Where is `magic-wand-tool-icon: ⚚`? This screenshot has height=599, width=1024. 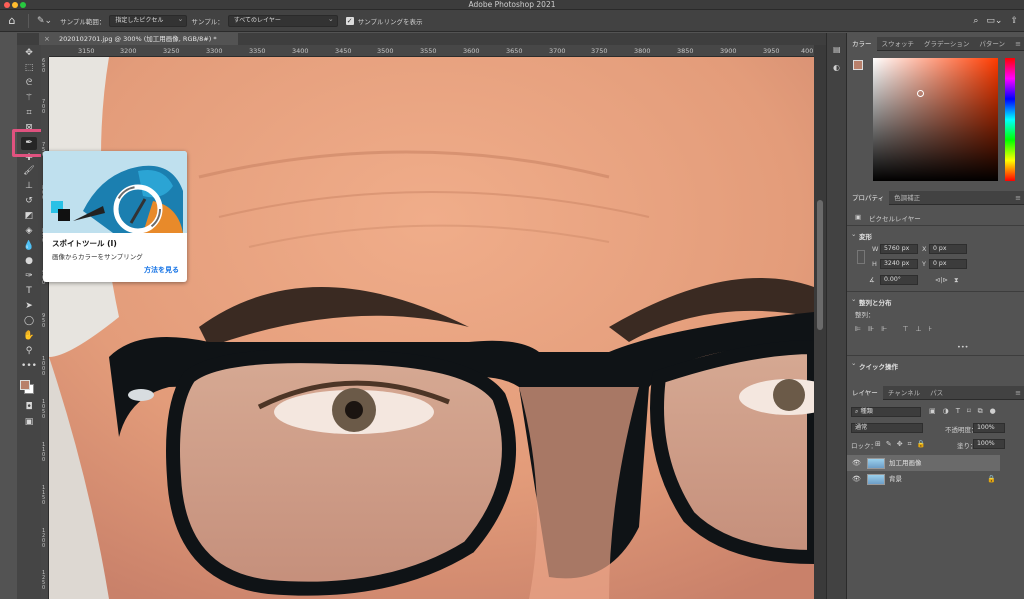 magic-wand-tool-icon: ⚚ is located at coordinates (29, 98).